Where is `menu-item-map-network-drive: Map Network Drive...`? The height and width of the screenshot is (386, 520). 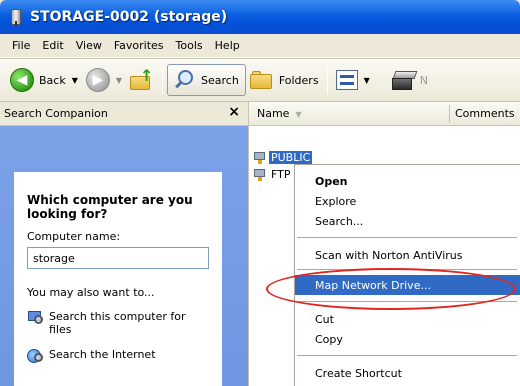 menu-item-map-network-drive: Map Network Drive... is located at coordinates (407, 285).